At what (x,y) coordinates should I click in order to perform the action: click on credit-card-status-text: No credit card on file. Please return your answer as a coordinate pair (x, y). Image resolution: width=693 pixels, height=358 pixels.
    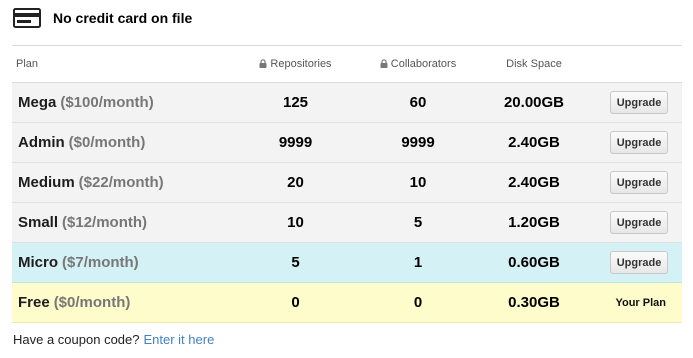
    Looking at the image, I should click on (123, 18).